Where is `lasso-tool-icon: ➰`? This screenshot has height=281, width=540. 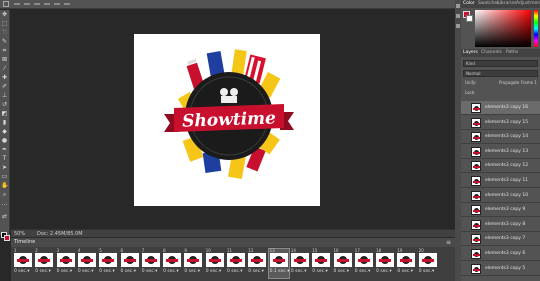 lasso-tool-icon: ➰ is located at coordinates (4, 33).